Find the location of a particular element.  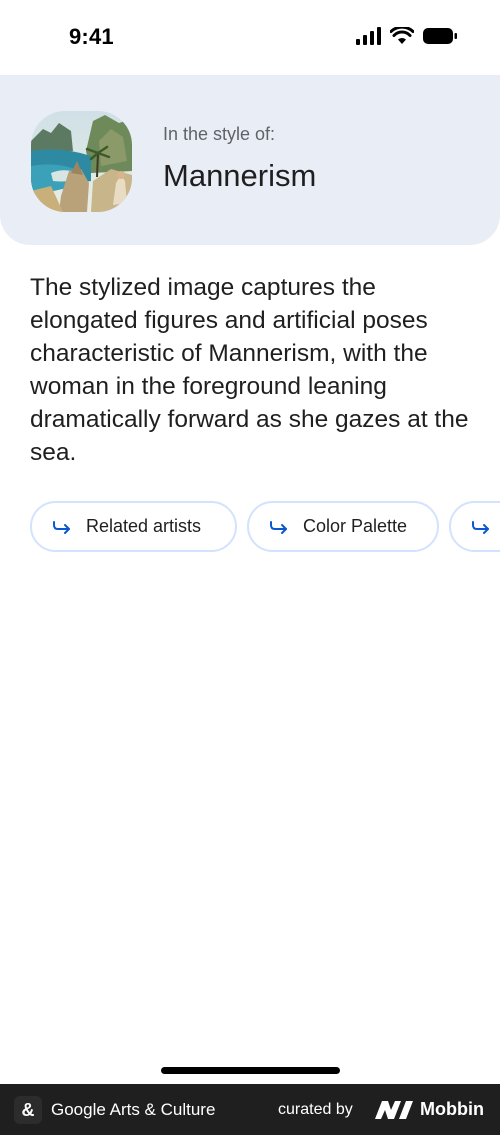

status-icons is located at coordinates (407, 36).